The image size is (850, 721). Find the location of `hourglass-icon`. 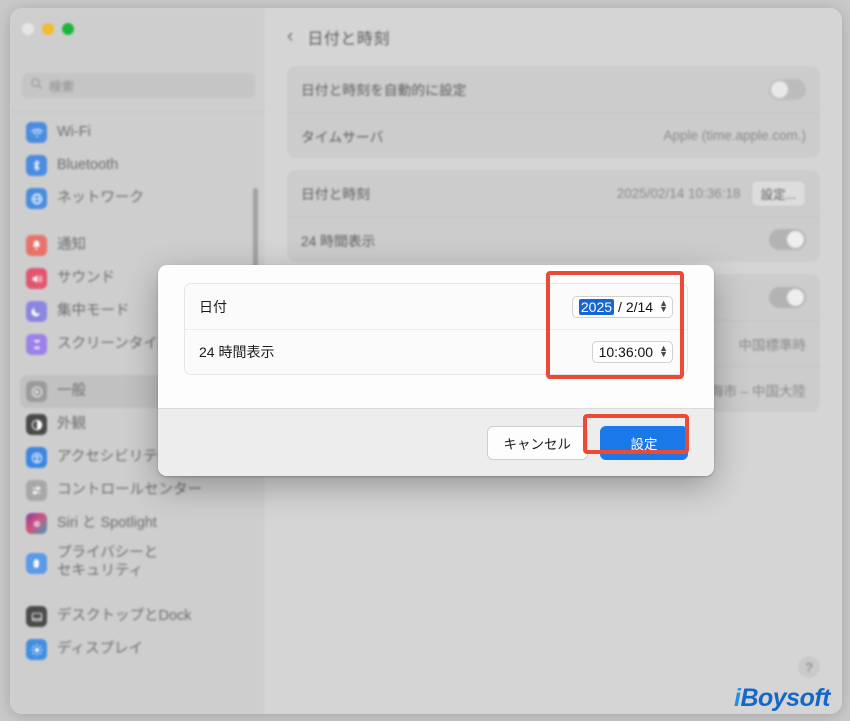

hourglass-icon is located at coordinates (36, 344).